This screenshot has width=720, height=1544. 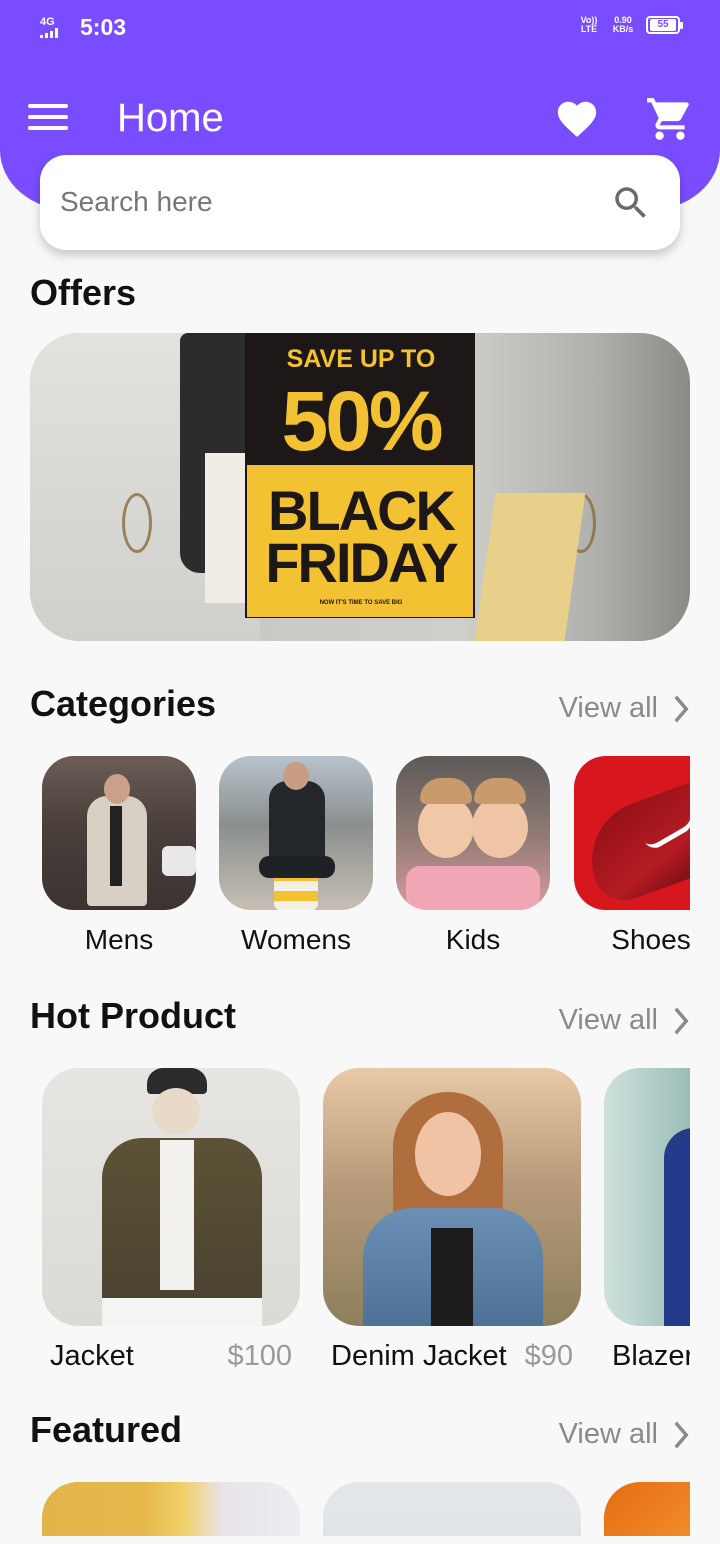 What do you see at coordinates (170, 118) in the screenshot?
I see `page-title: Home` at bounding box center [170, 118].